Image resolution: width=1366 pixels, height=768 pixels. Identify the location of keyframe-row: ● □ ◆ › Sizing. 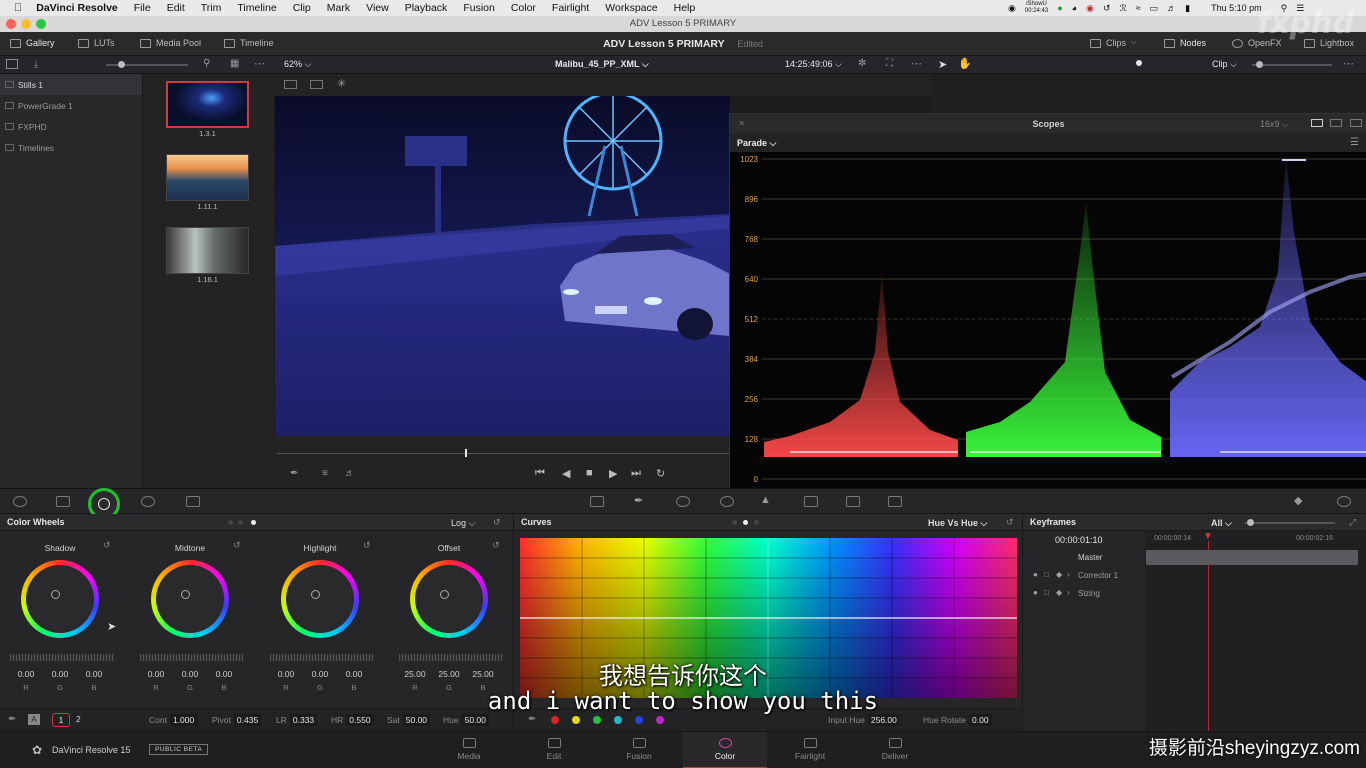
(1194, 594).